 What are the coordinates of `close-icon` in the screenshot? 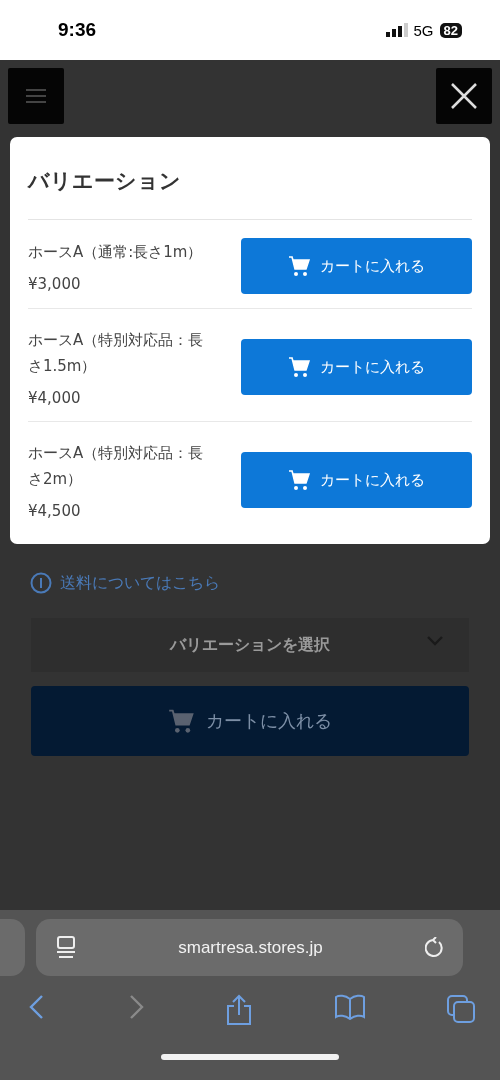 It's located at (464, 96).